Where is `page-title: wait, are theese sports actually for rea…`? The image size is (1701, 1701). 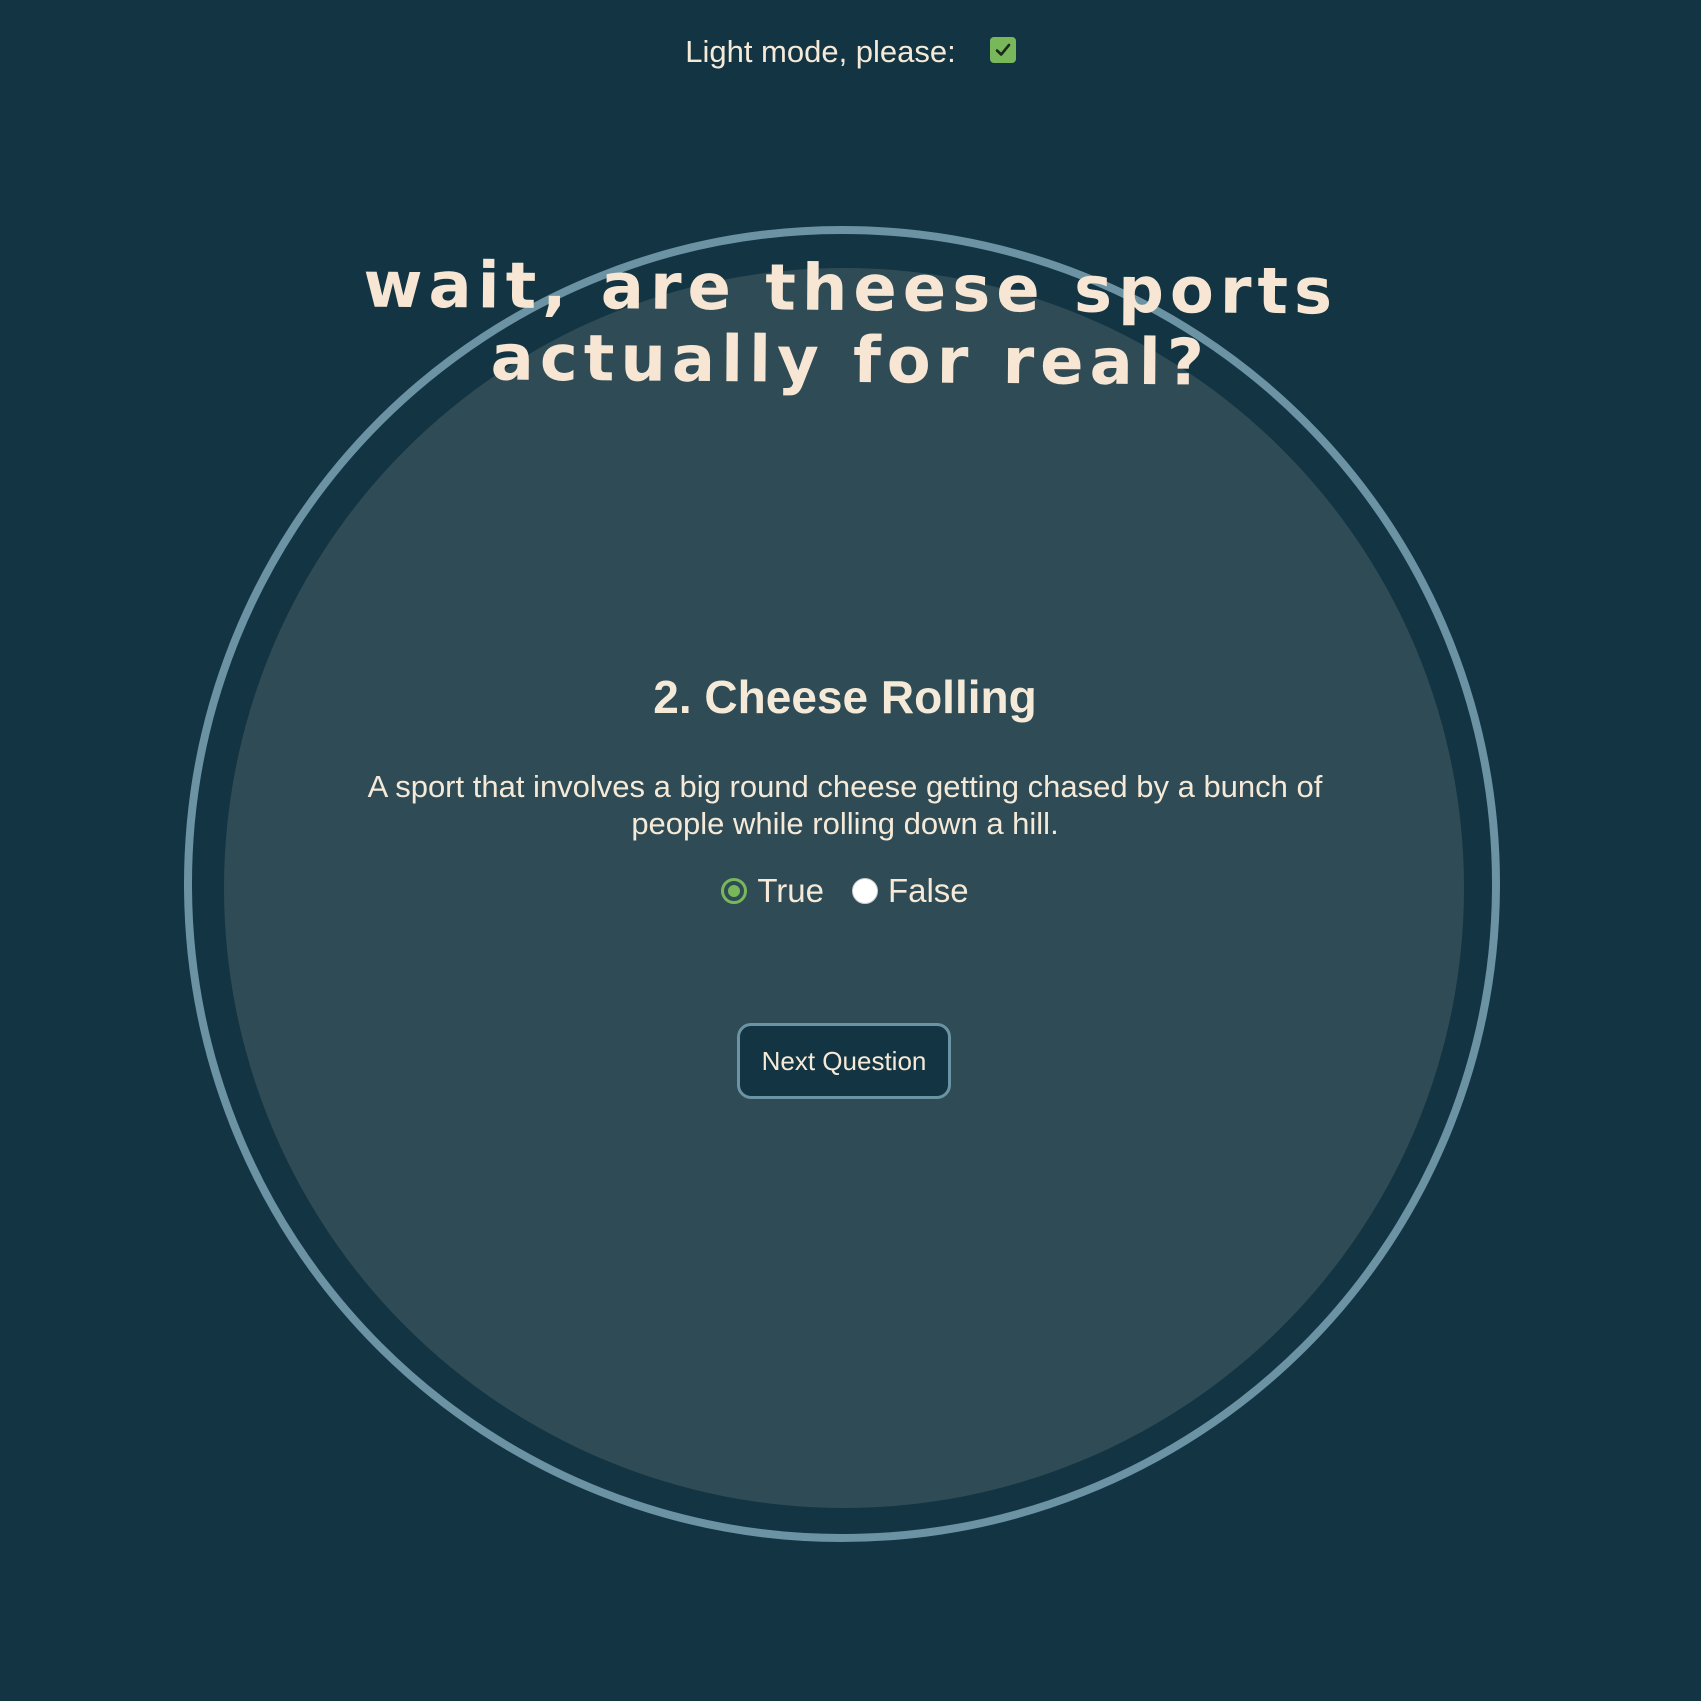 page-title: wait, are theese sports actually for rea… is located at coordinates (850, 325).